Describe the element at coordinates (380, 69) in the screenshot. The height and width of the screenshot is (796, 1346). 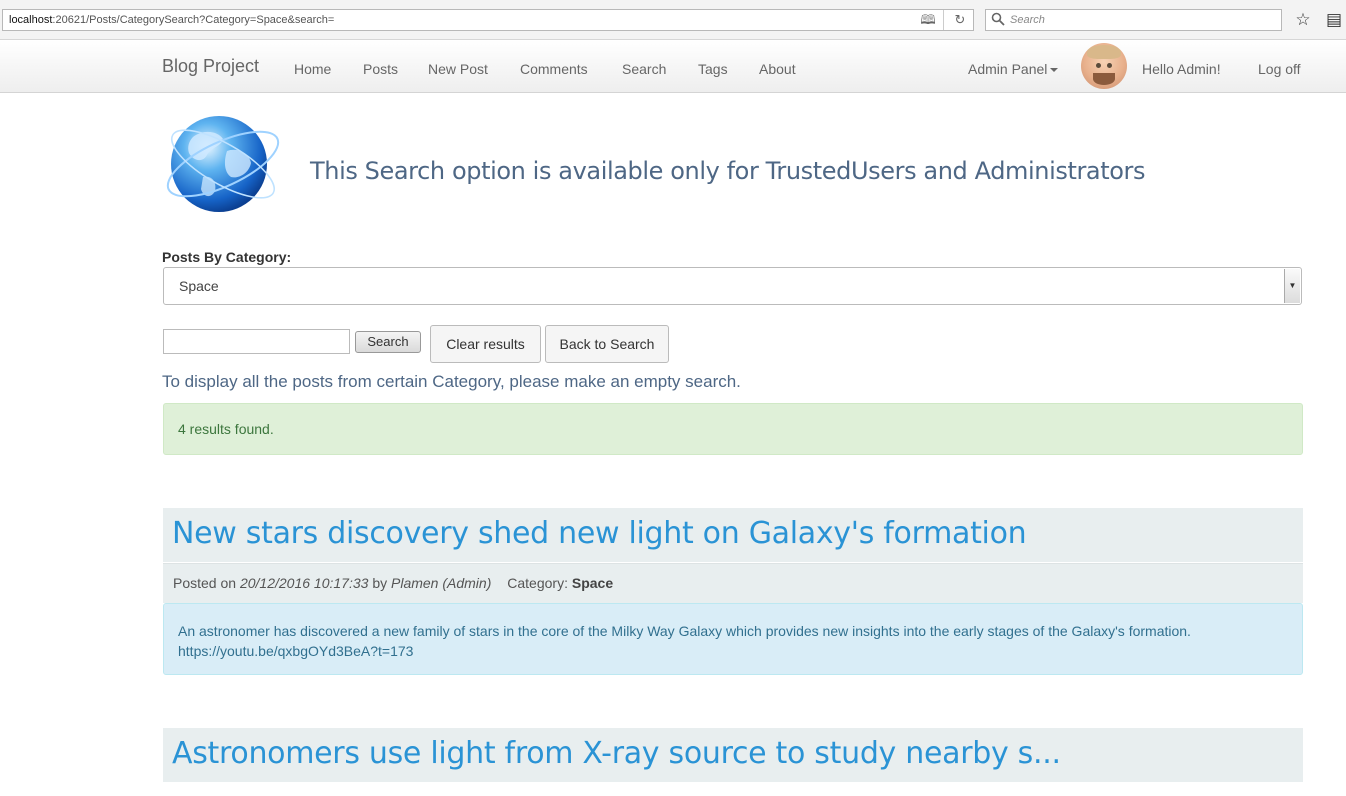
I see `nav-posts: Posts` at that location.